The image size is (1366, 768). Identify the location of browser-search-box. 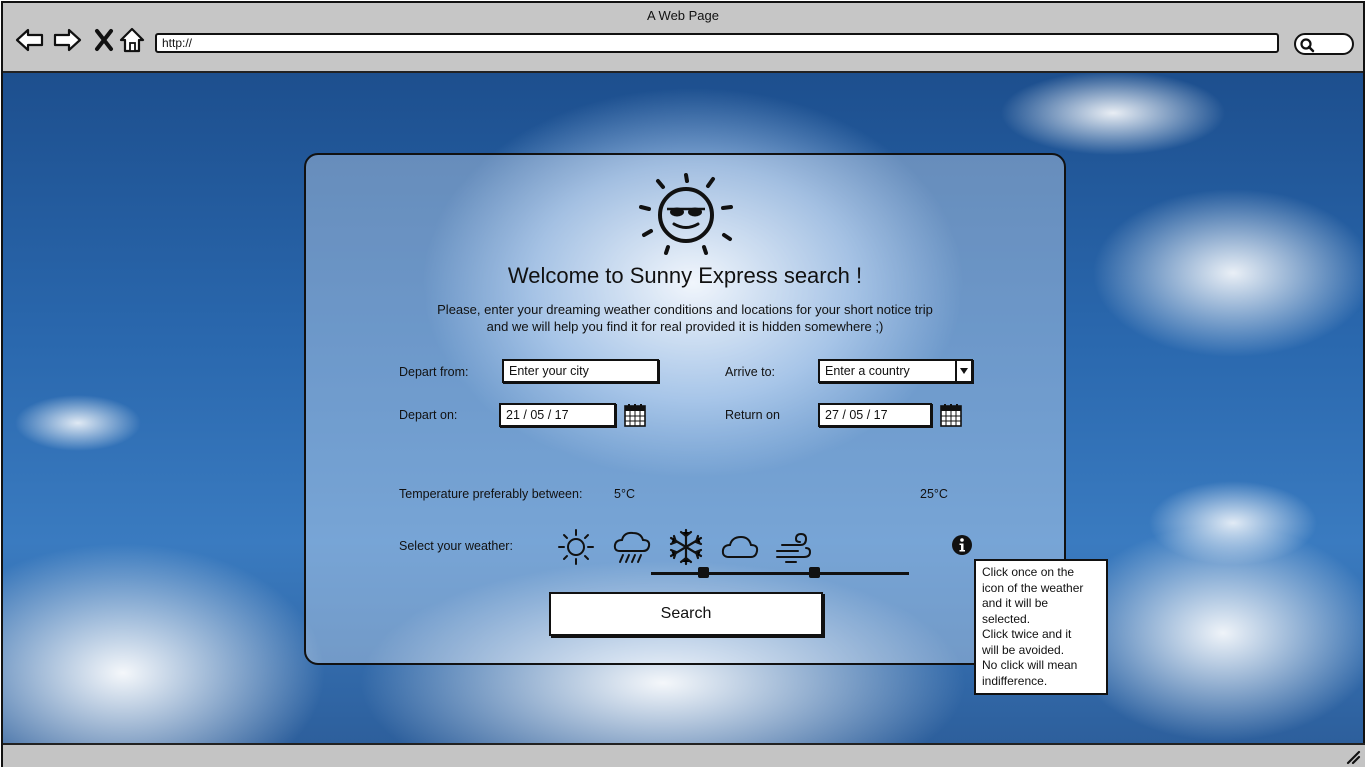
(1324, 44).